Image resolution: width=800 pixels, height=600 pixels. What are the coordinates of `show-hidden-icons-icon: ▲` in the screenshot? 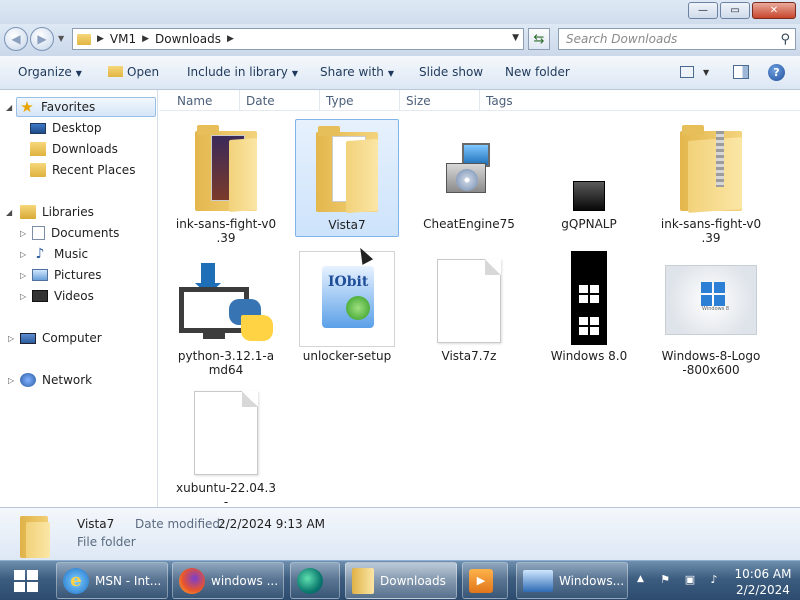 It's located at (640, 579).